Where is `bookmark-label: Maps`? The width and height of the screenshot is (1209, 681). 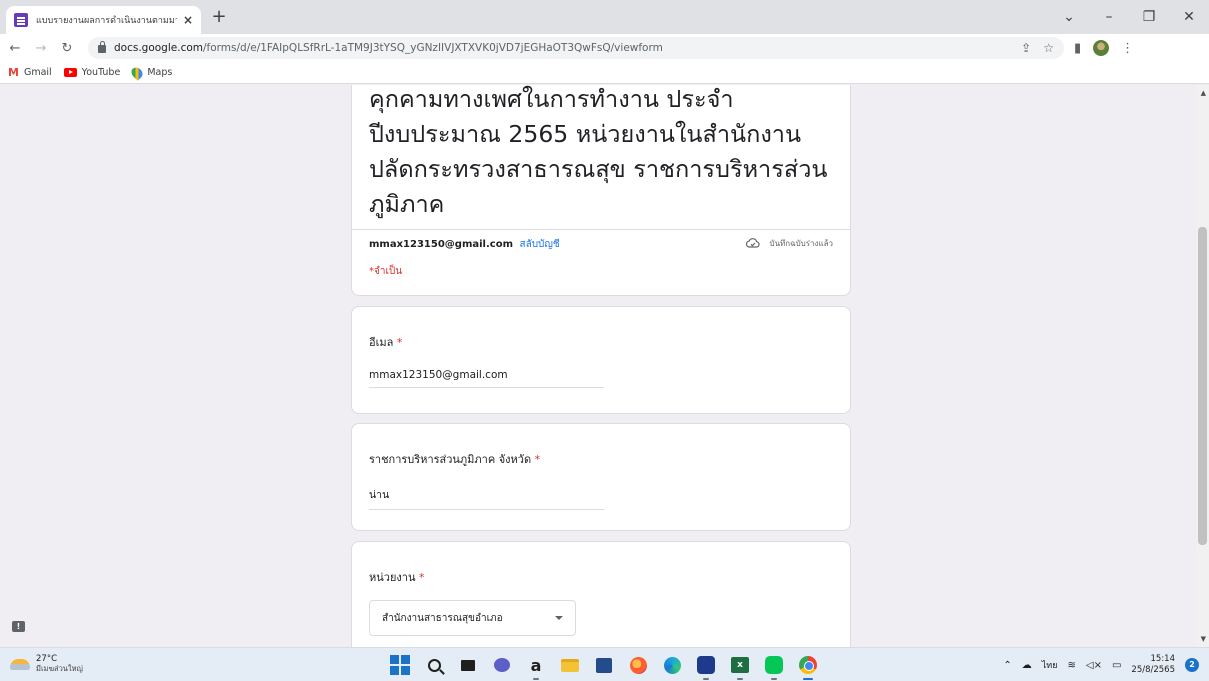 bookmark-label: Maps is located at coordinates (160, 72).